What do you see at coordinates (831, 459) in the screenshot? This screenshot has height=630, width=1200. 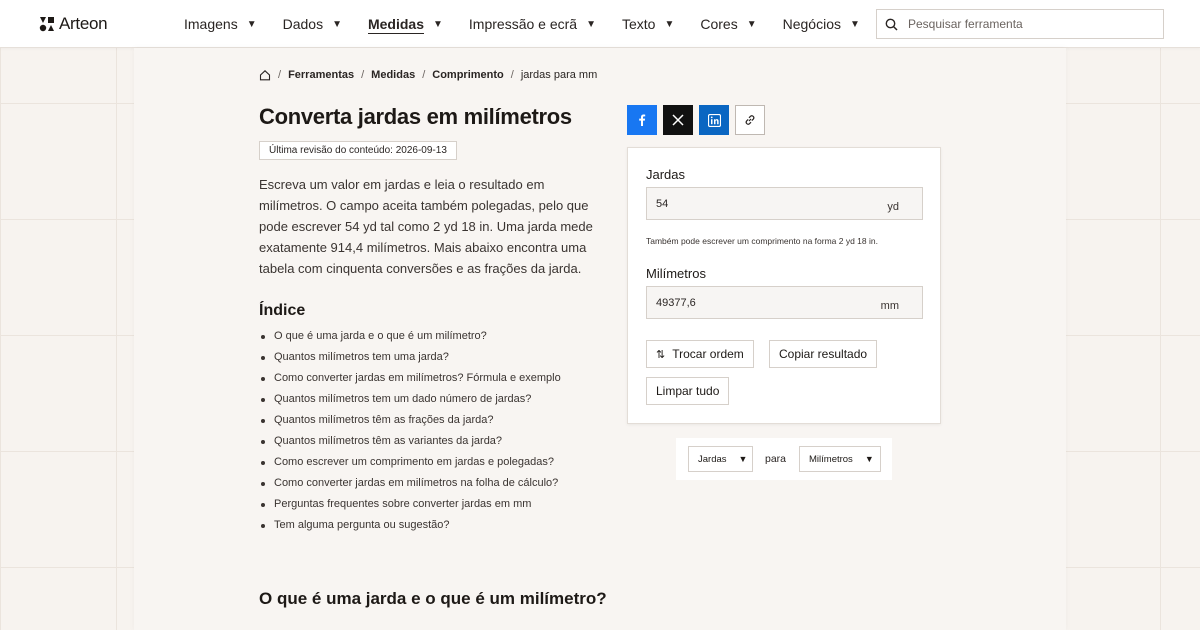 I see `to-unit-selected: Milímetros` at bounding box center [831, 459].